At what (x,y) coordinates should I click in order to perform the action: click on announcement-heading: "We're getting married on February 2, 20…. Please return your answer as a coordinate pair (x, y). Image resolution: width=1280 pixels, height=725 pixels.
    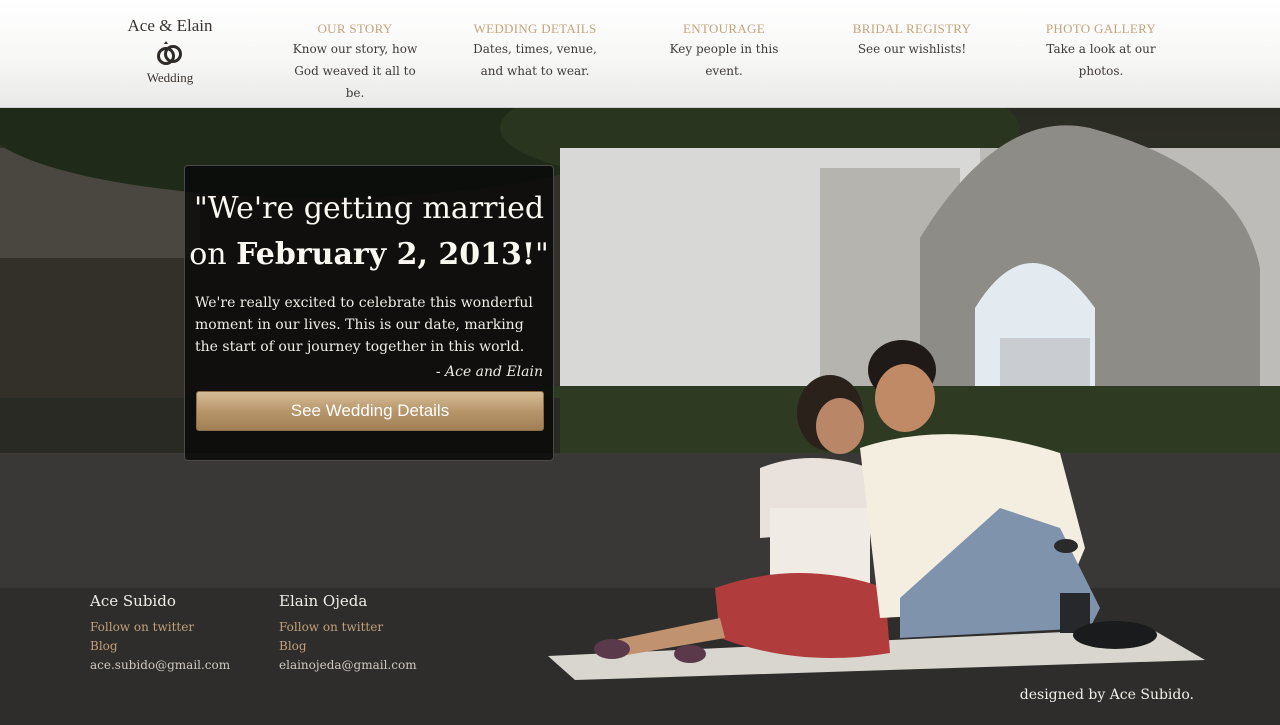
    Looking at the image, I should click on (369, 232).